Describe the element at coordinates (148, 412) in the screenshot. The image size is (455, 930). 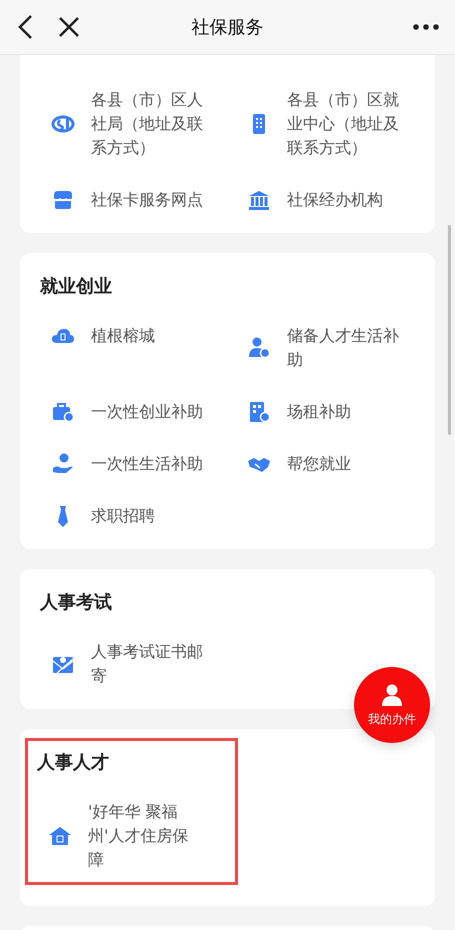
I see `service-link: 一次性创业补助` at that location.